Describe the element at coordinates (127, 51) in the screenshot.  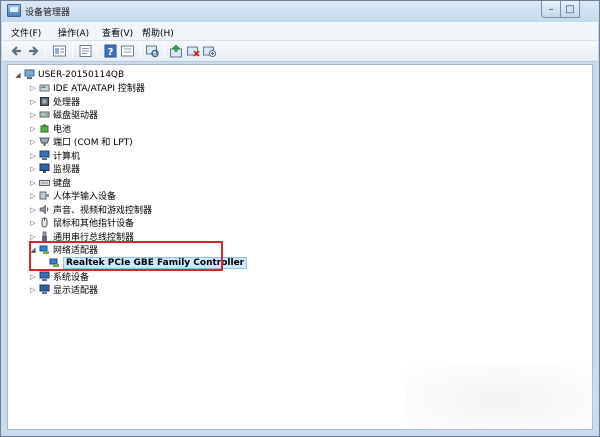
I see `details-icon` at that location.